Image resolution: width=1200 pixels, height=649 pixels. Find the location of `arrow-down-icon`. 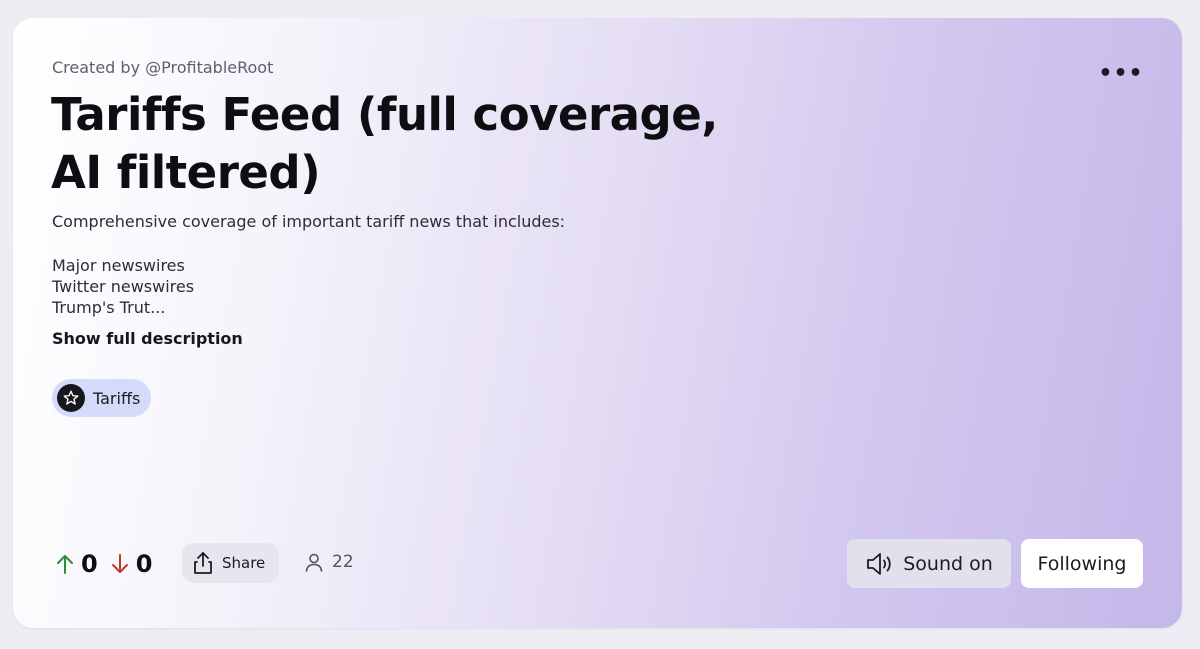

arrow-down-icon is located at coordinates (119, 563).